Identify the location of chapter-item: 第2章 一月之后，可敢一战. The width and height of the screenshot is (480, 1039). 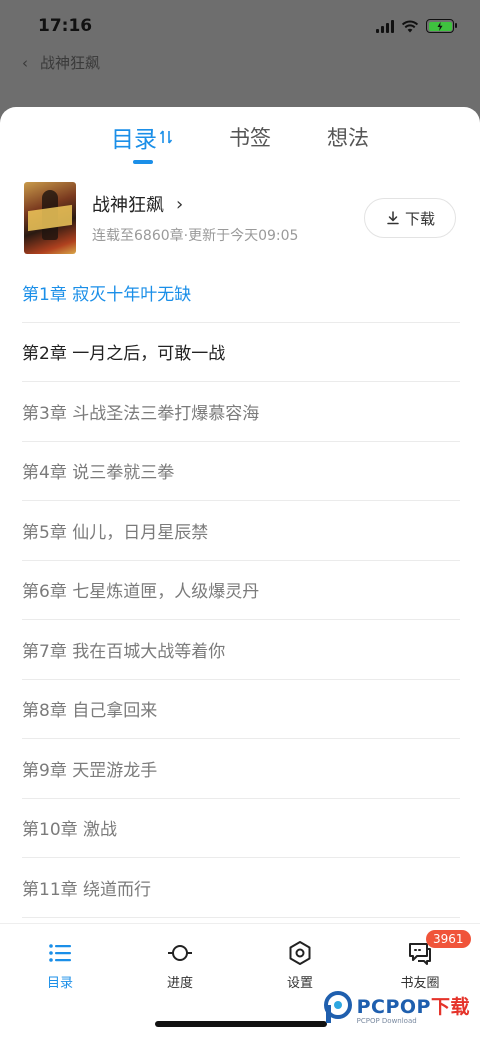
(241, 352).